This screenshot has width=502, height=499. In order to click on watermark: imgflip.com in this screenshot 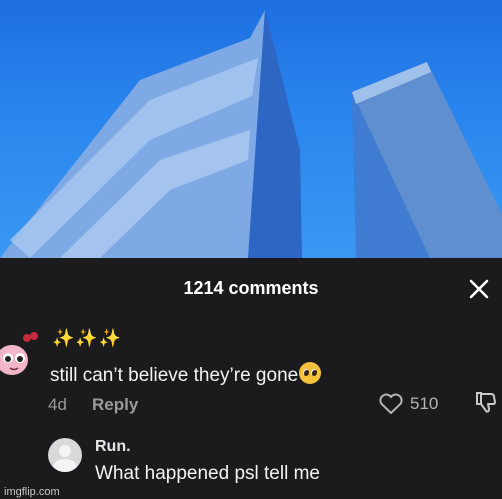, I will do `click(32, 492)`.